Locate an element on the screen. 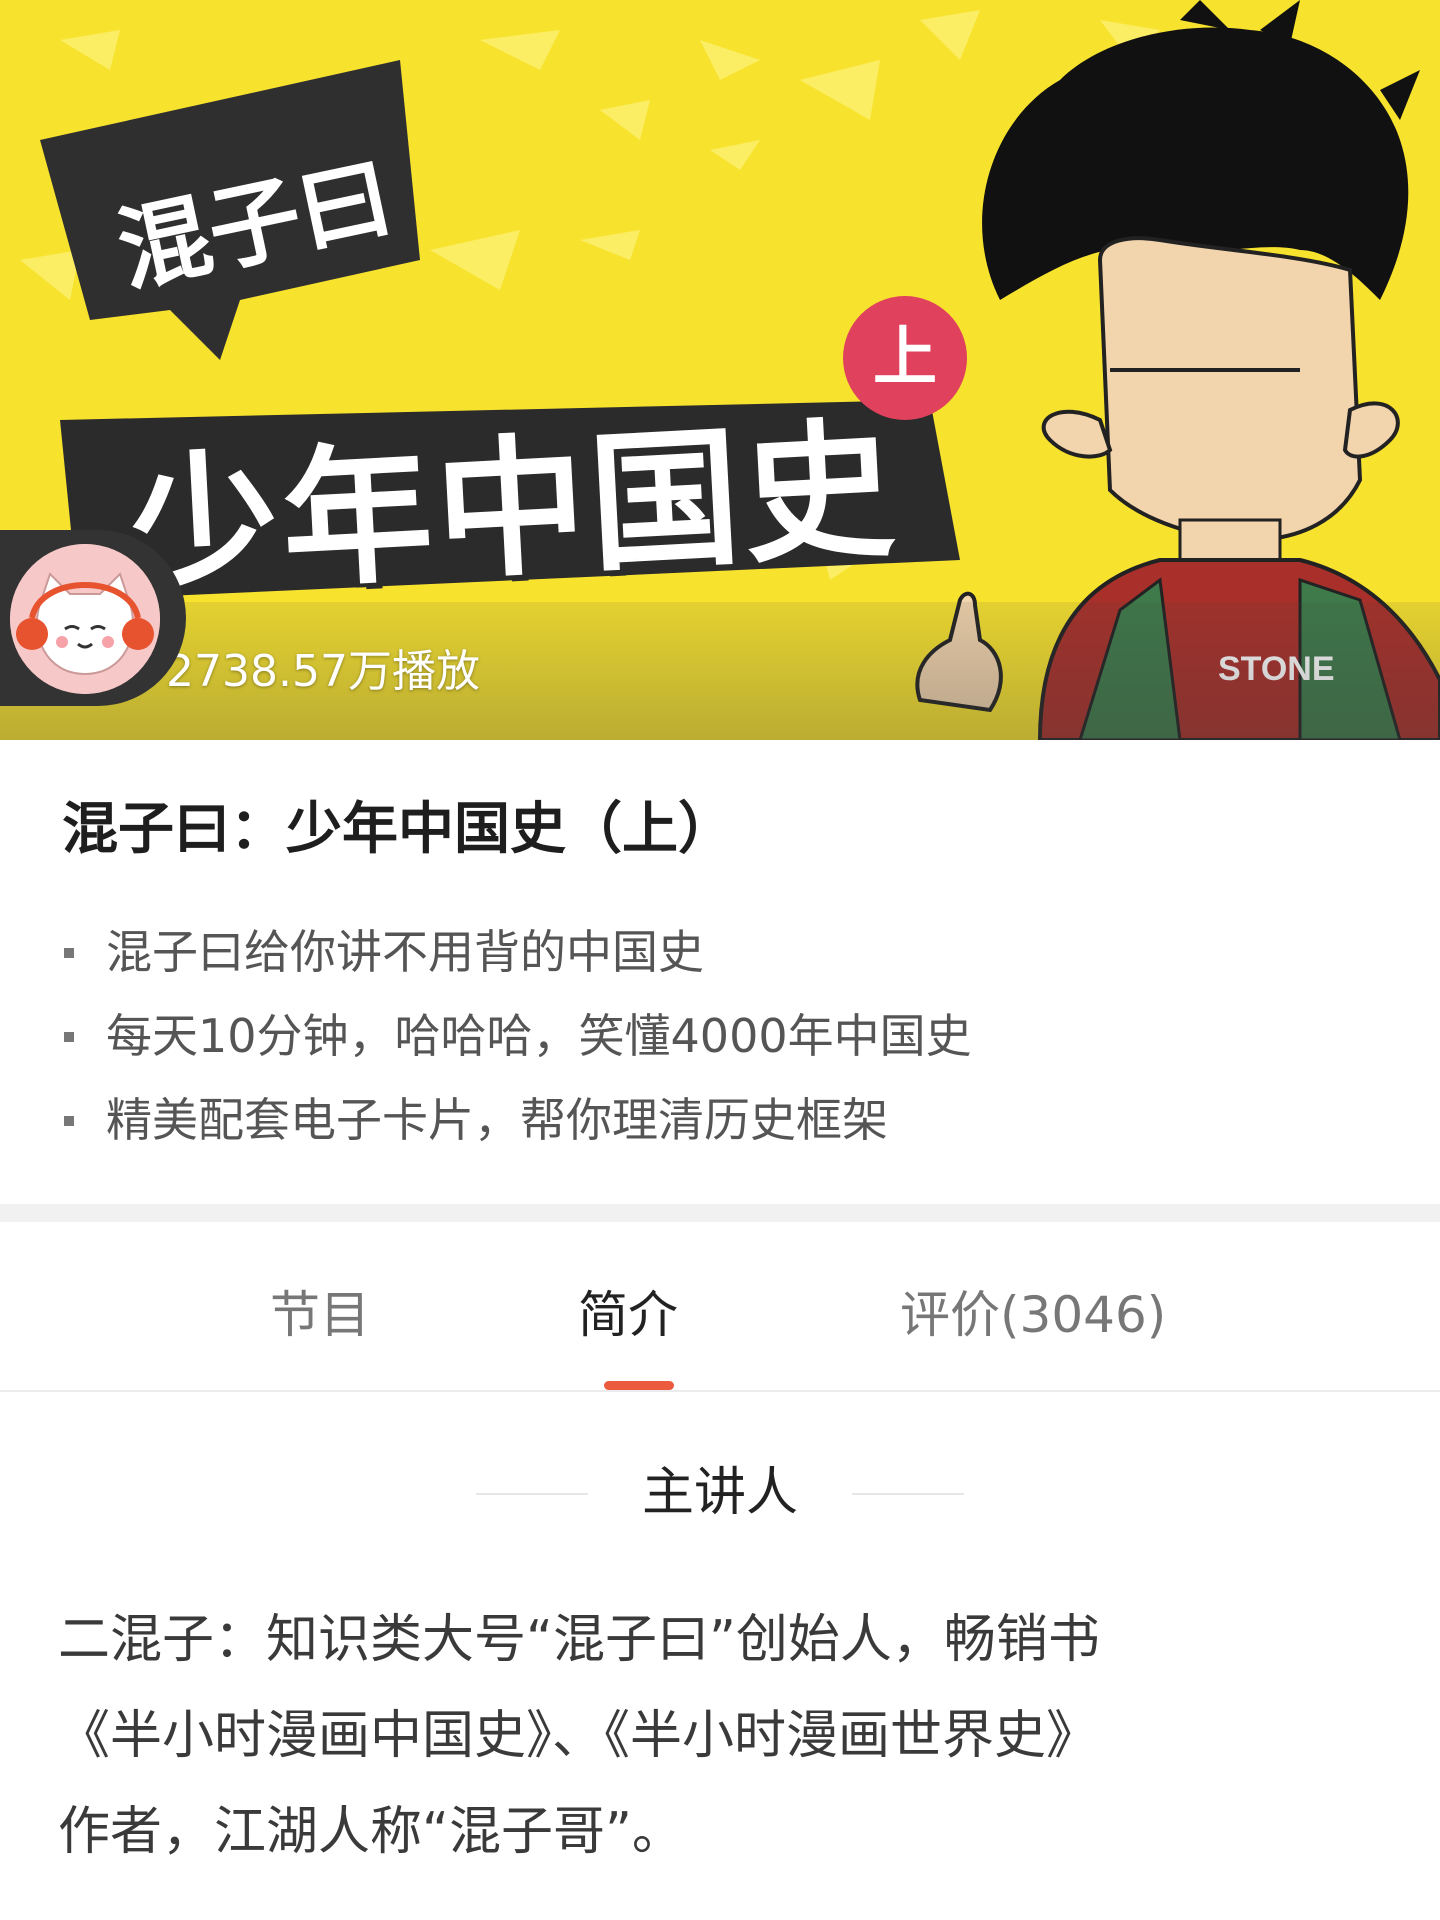 Image resolution: width=1440 pixels, height=1920 pixels. character-face is located at coordinates (1230, 389).